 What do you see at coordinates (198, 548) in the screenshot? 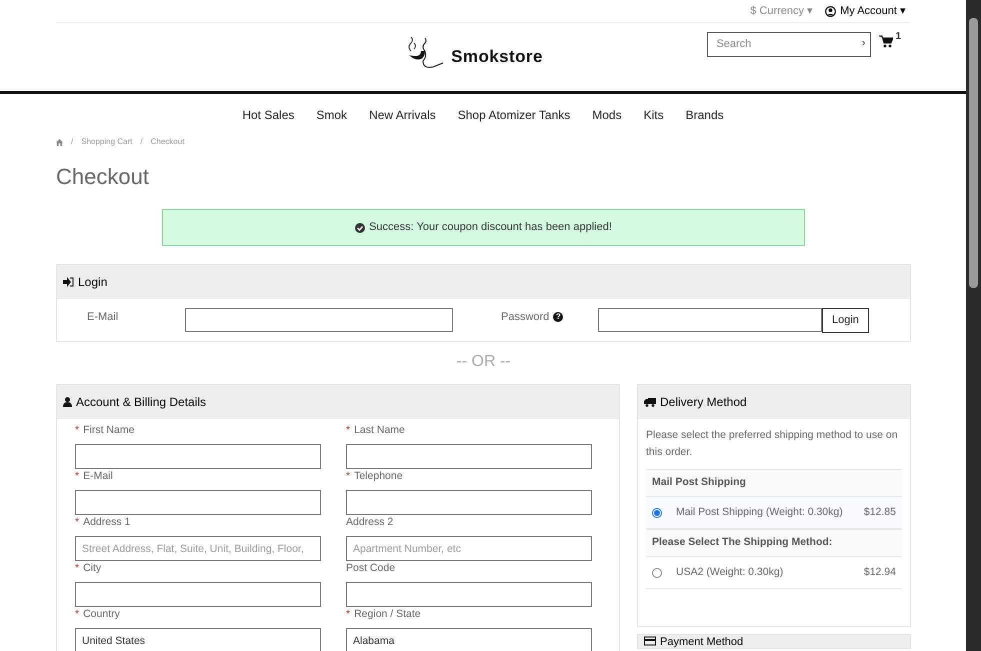
I see `input-field: Street Address, Flat, Suite, Unit, Building, Floor,` at bounding box center [198, 548].